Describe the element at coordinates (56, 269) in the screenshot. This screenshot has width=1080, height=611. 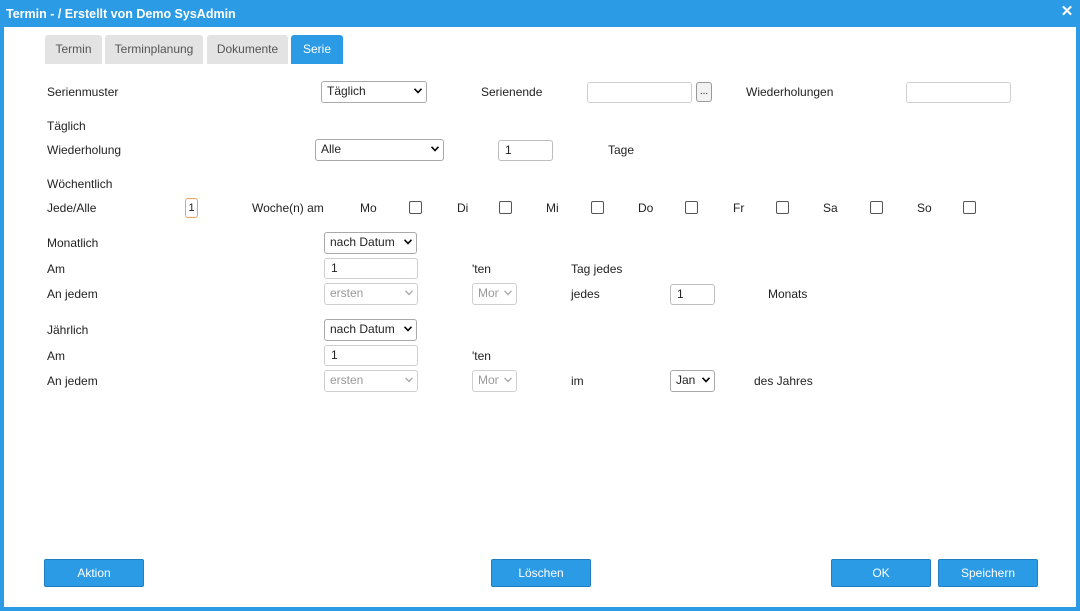
I see `monthly-on-label: Am` at that location.